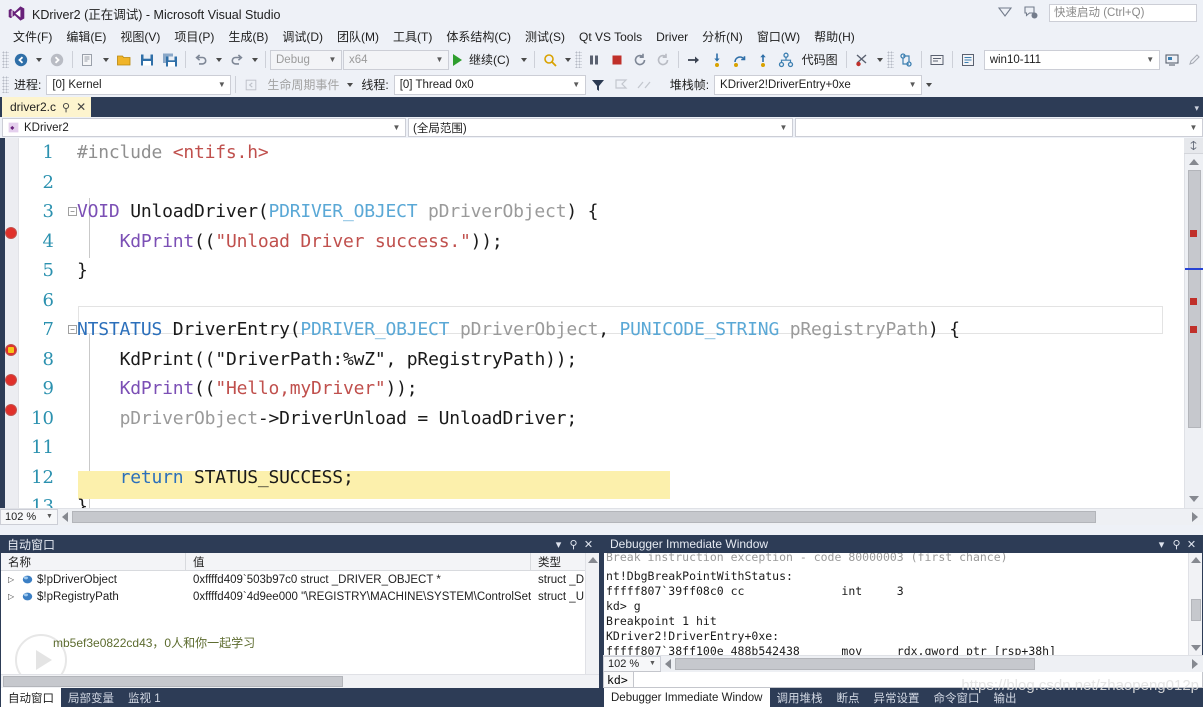 The image size is (1203, 707). I want to click on no-source-icon, so click(862, 59).